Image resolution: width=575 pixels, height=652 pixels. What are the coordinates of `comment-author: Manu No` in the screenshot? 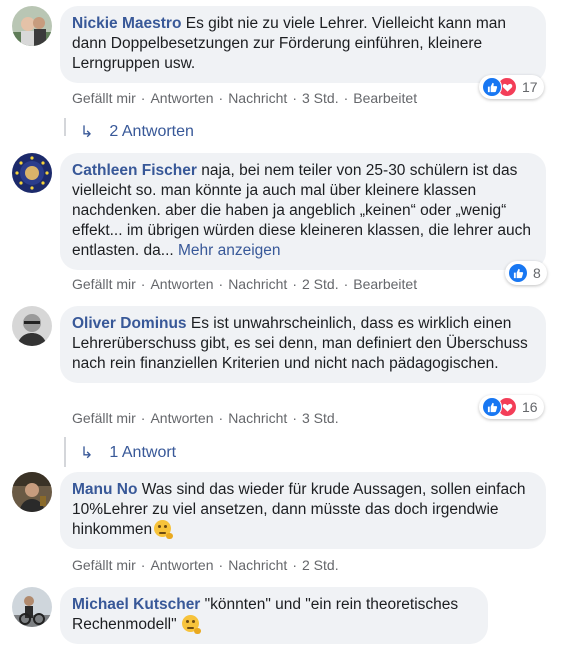 It's located at (104, 489).